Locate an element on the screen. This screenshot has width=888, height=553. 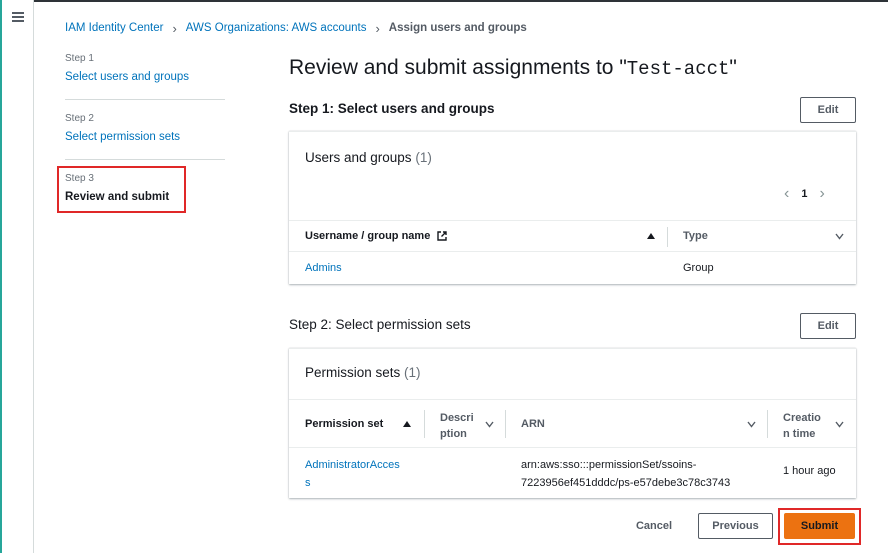
breadcrumb-aws-accounts: AWS Organizations: AWS accounts is located at coordinates (276, 28).